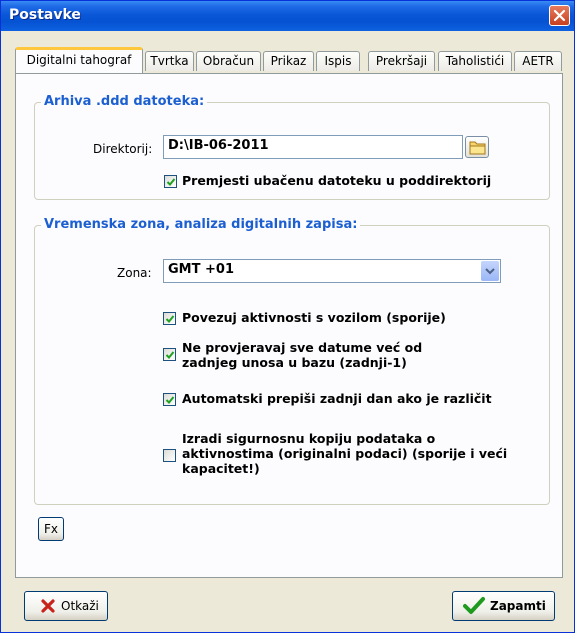 The width and height of the screenshot is (575, 633). Describe the element at coordinates (314, 317) in the screenshot. I see `link-vehicle-label: Povezuj aktivnosti s vozilom (sporije)` at that location.